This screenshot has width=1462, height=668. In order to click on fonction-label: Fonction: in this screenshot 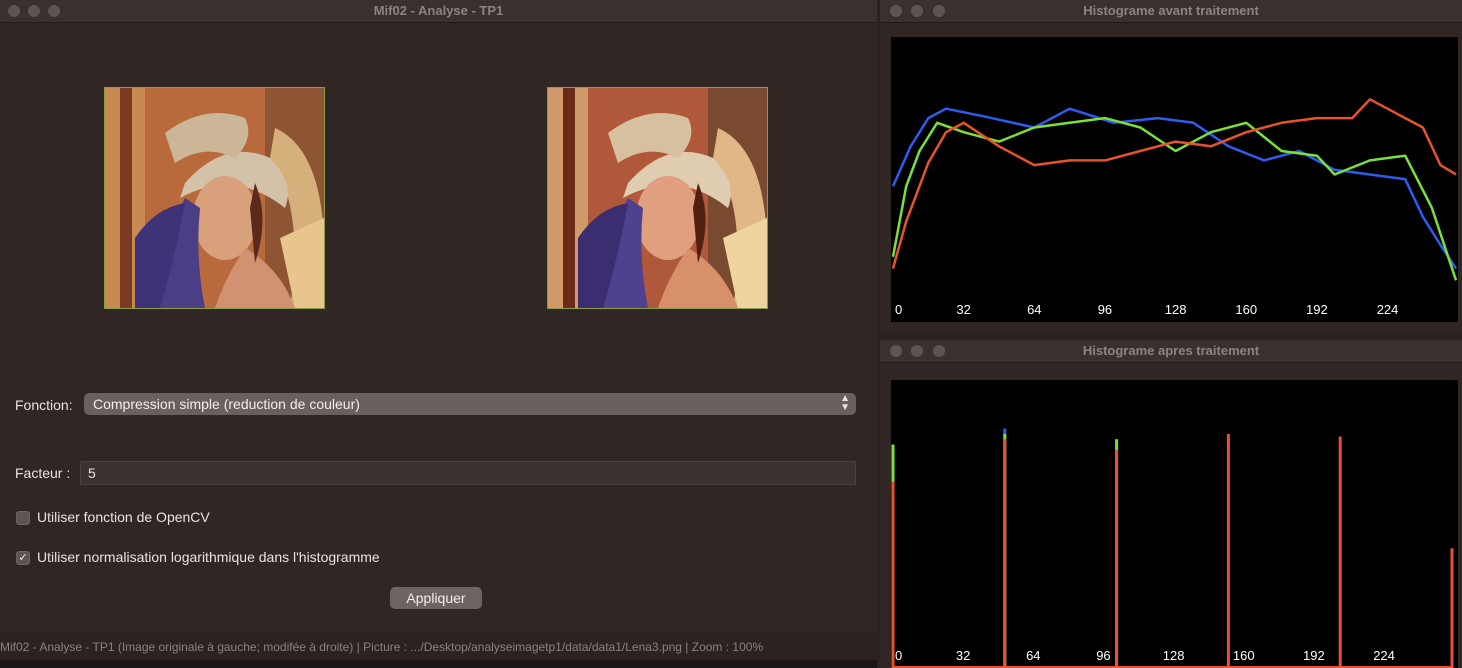, I will do `click(44, 405)`.